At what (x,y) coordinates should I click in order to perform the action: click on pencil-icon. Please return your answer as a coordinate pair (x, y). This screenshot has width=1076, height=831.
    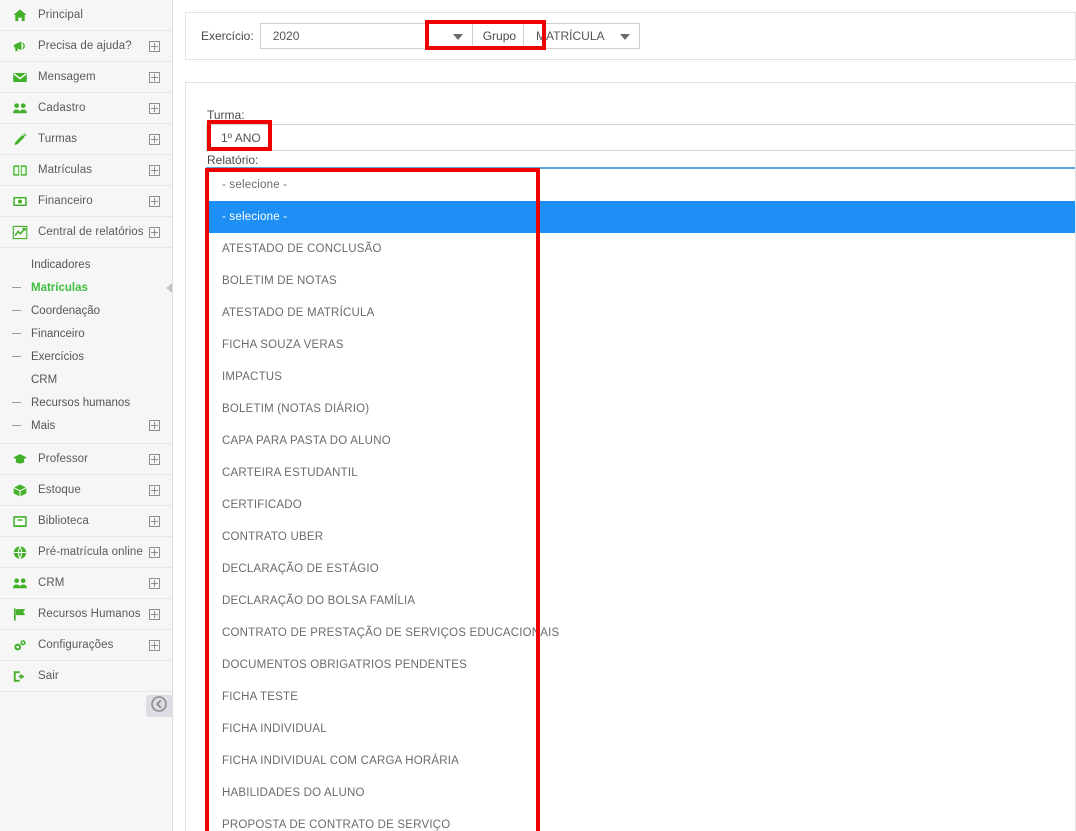
    Looking at the image, I should click on (19, 139).